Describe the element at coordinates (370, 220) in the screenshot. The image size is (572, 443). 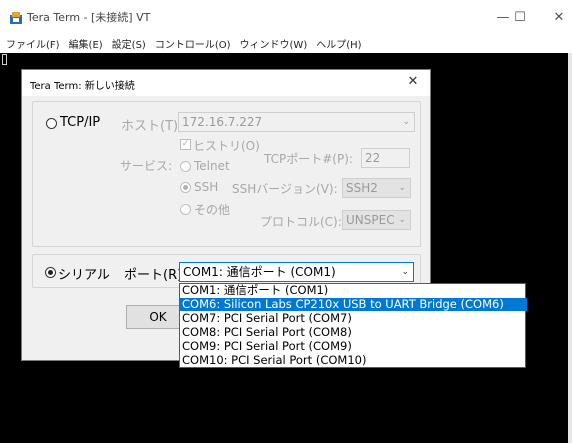
I see `protocol-value: UNSPEC` at that location.